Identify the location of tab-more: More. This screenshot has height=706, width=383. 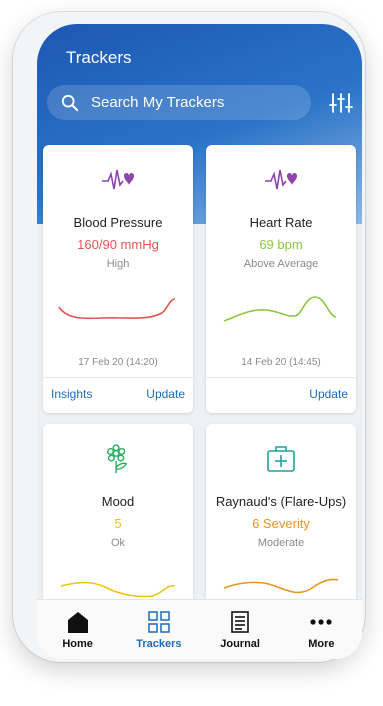
(321, 629).